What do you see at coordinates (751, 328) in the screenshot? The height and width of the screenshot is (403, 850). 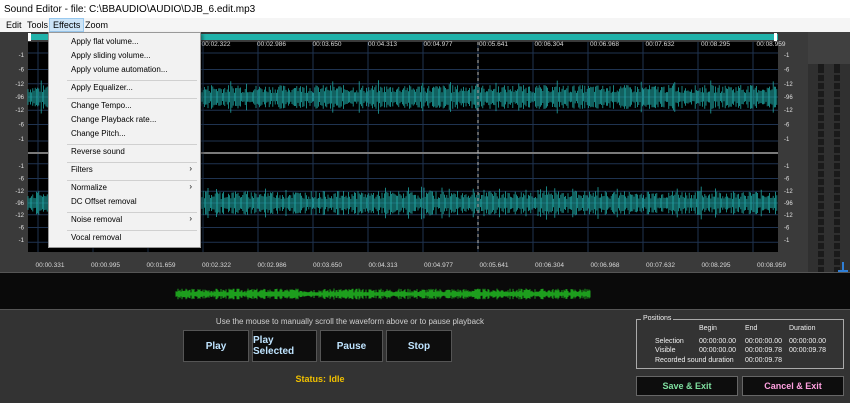 I see `header-end: End` at bounding box center [751, 328].